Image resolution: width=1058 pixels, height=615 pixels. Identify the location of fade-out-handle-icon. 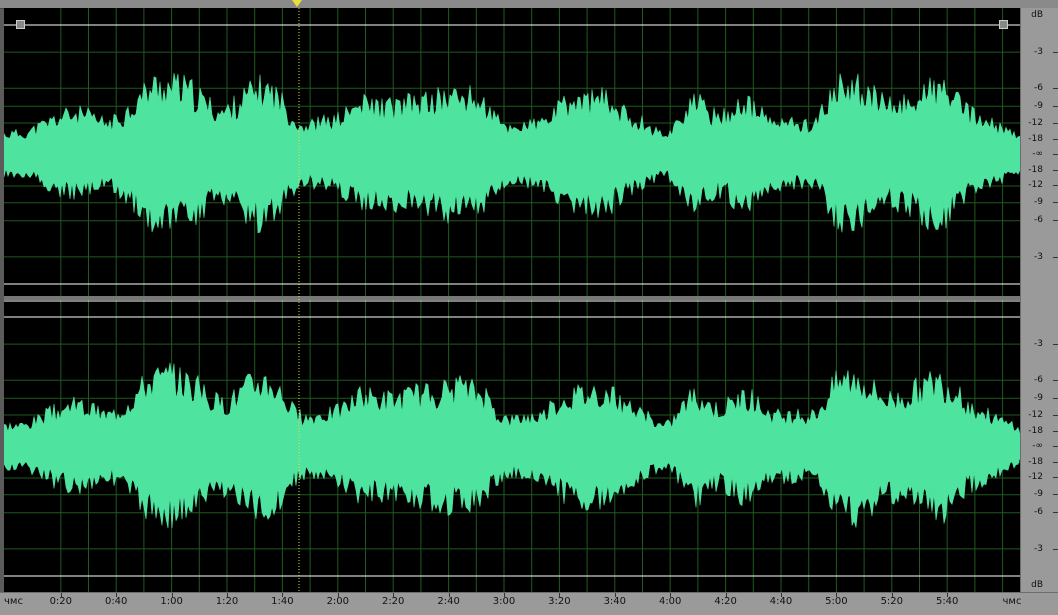
(1003, 24).